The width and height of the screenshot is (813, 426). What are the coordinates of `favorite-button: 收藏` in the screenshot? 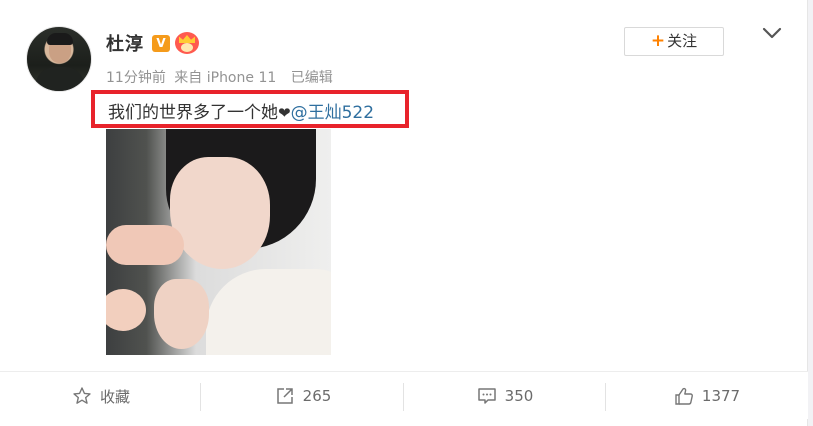 It's located at (101, 396).